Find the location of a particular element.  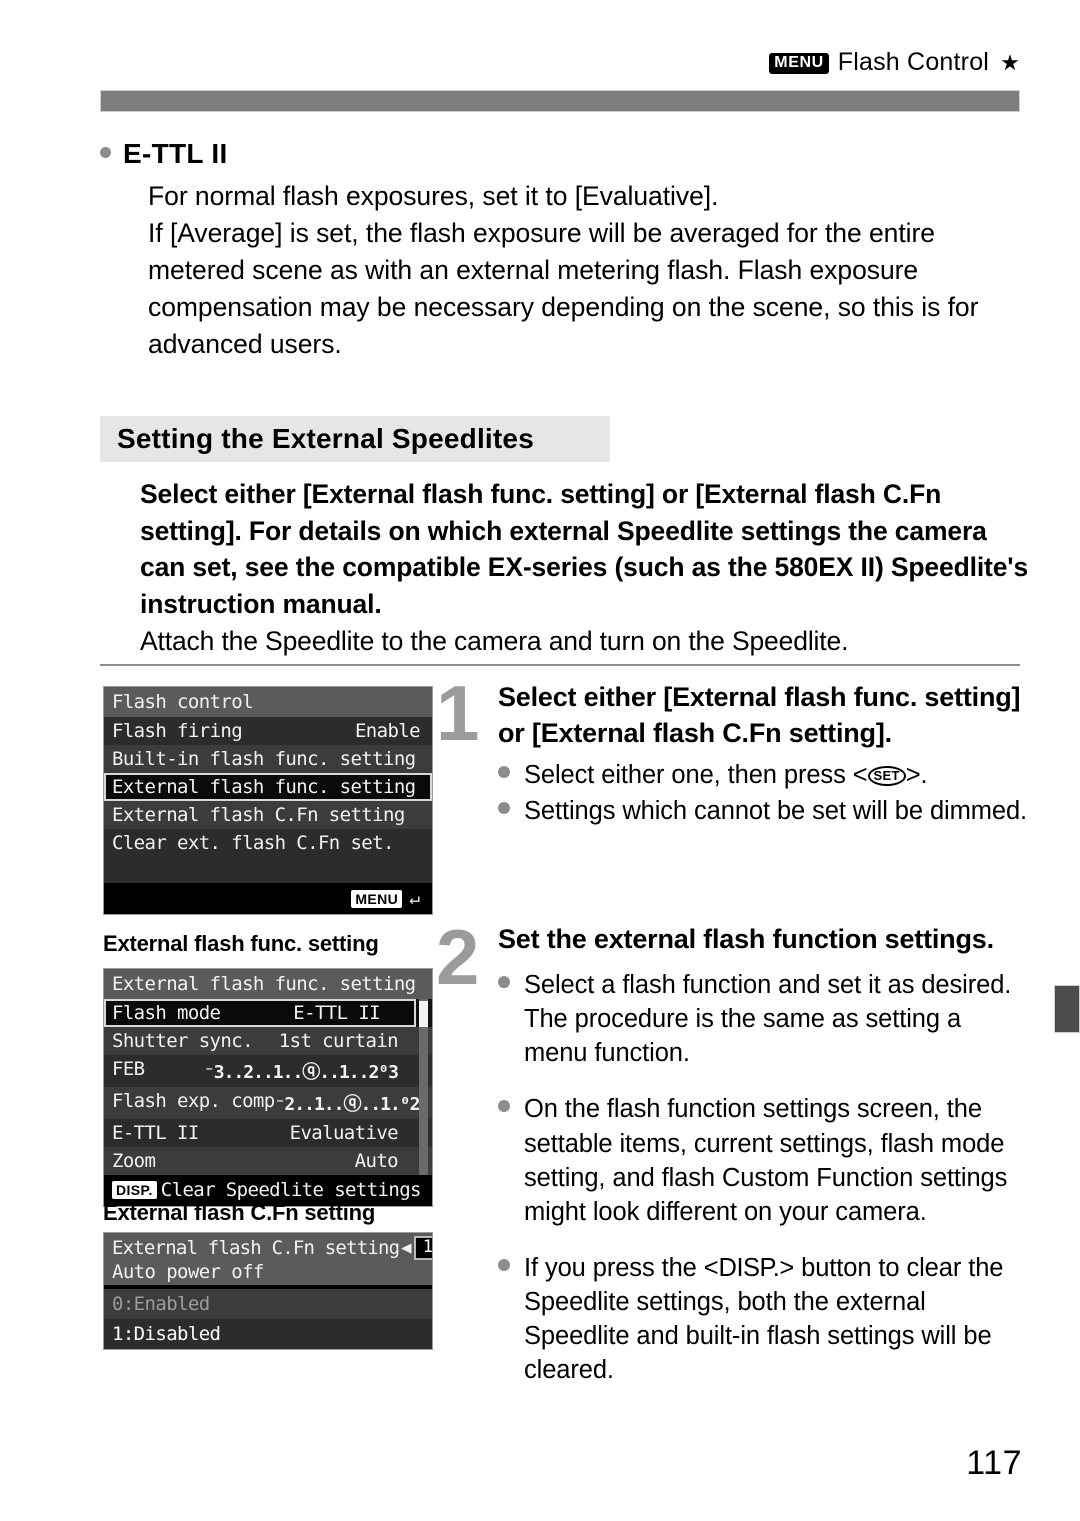

step-number: 1 is located at coordinates (458, 713).